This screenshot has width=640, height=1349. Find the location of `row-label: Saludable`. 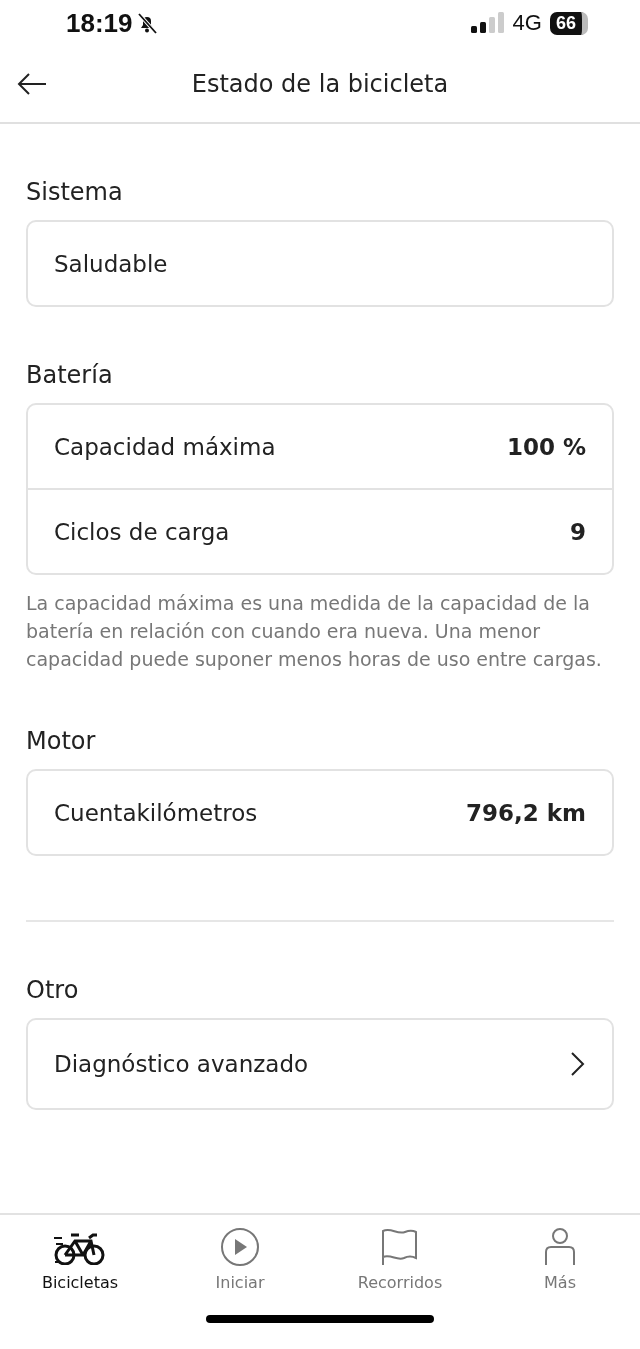

row-label: Saludable is located at coordinates (111, 263).